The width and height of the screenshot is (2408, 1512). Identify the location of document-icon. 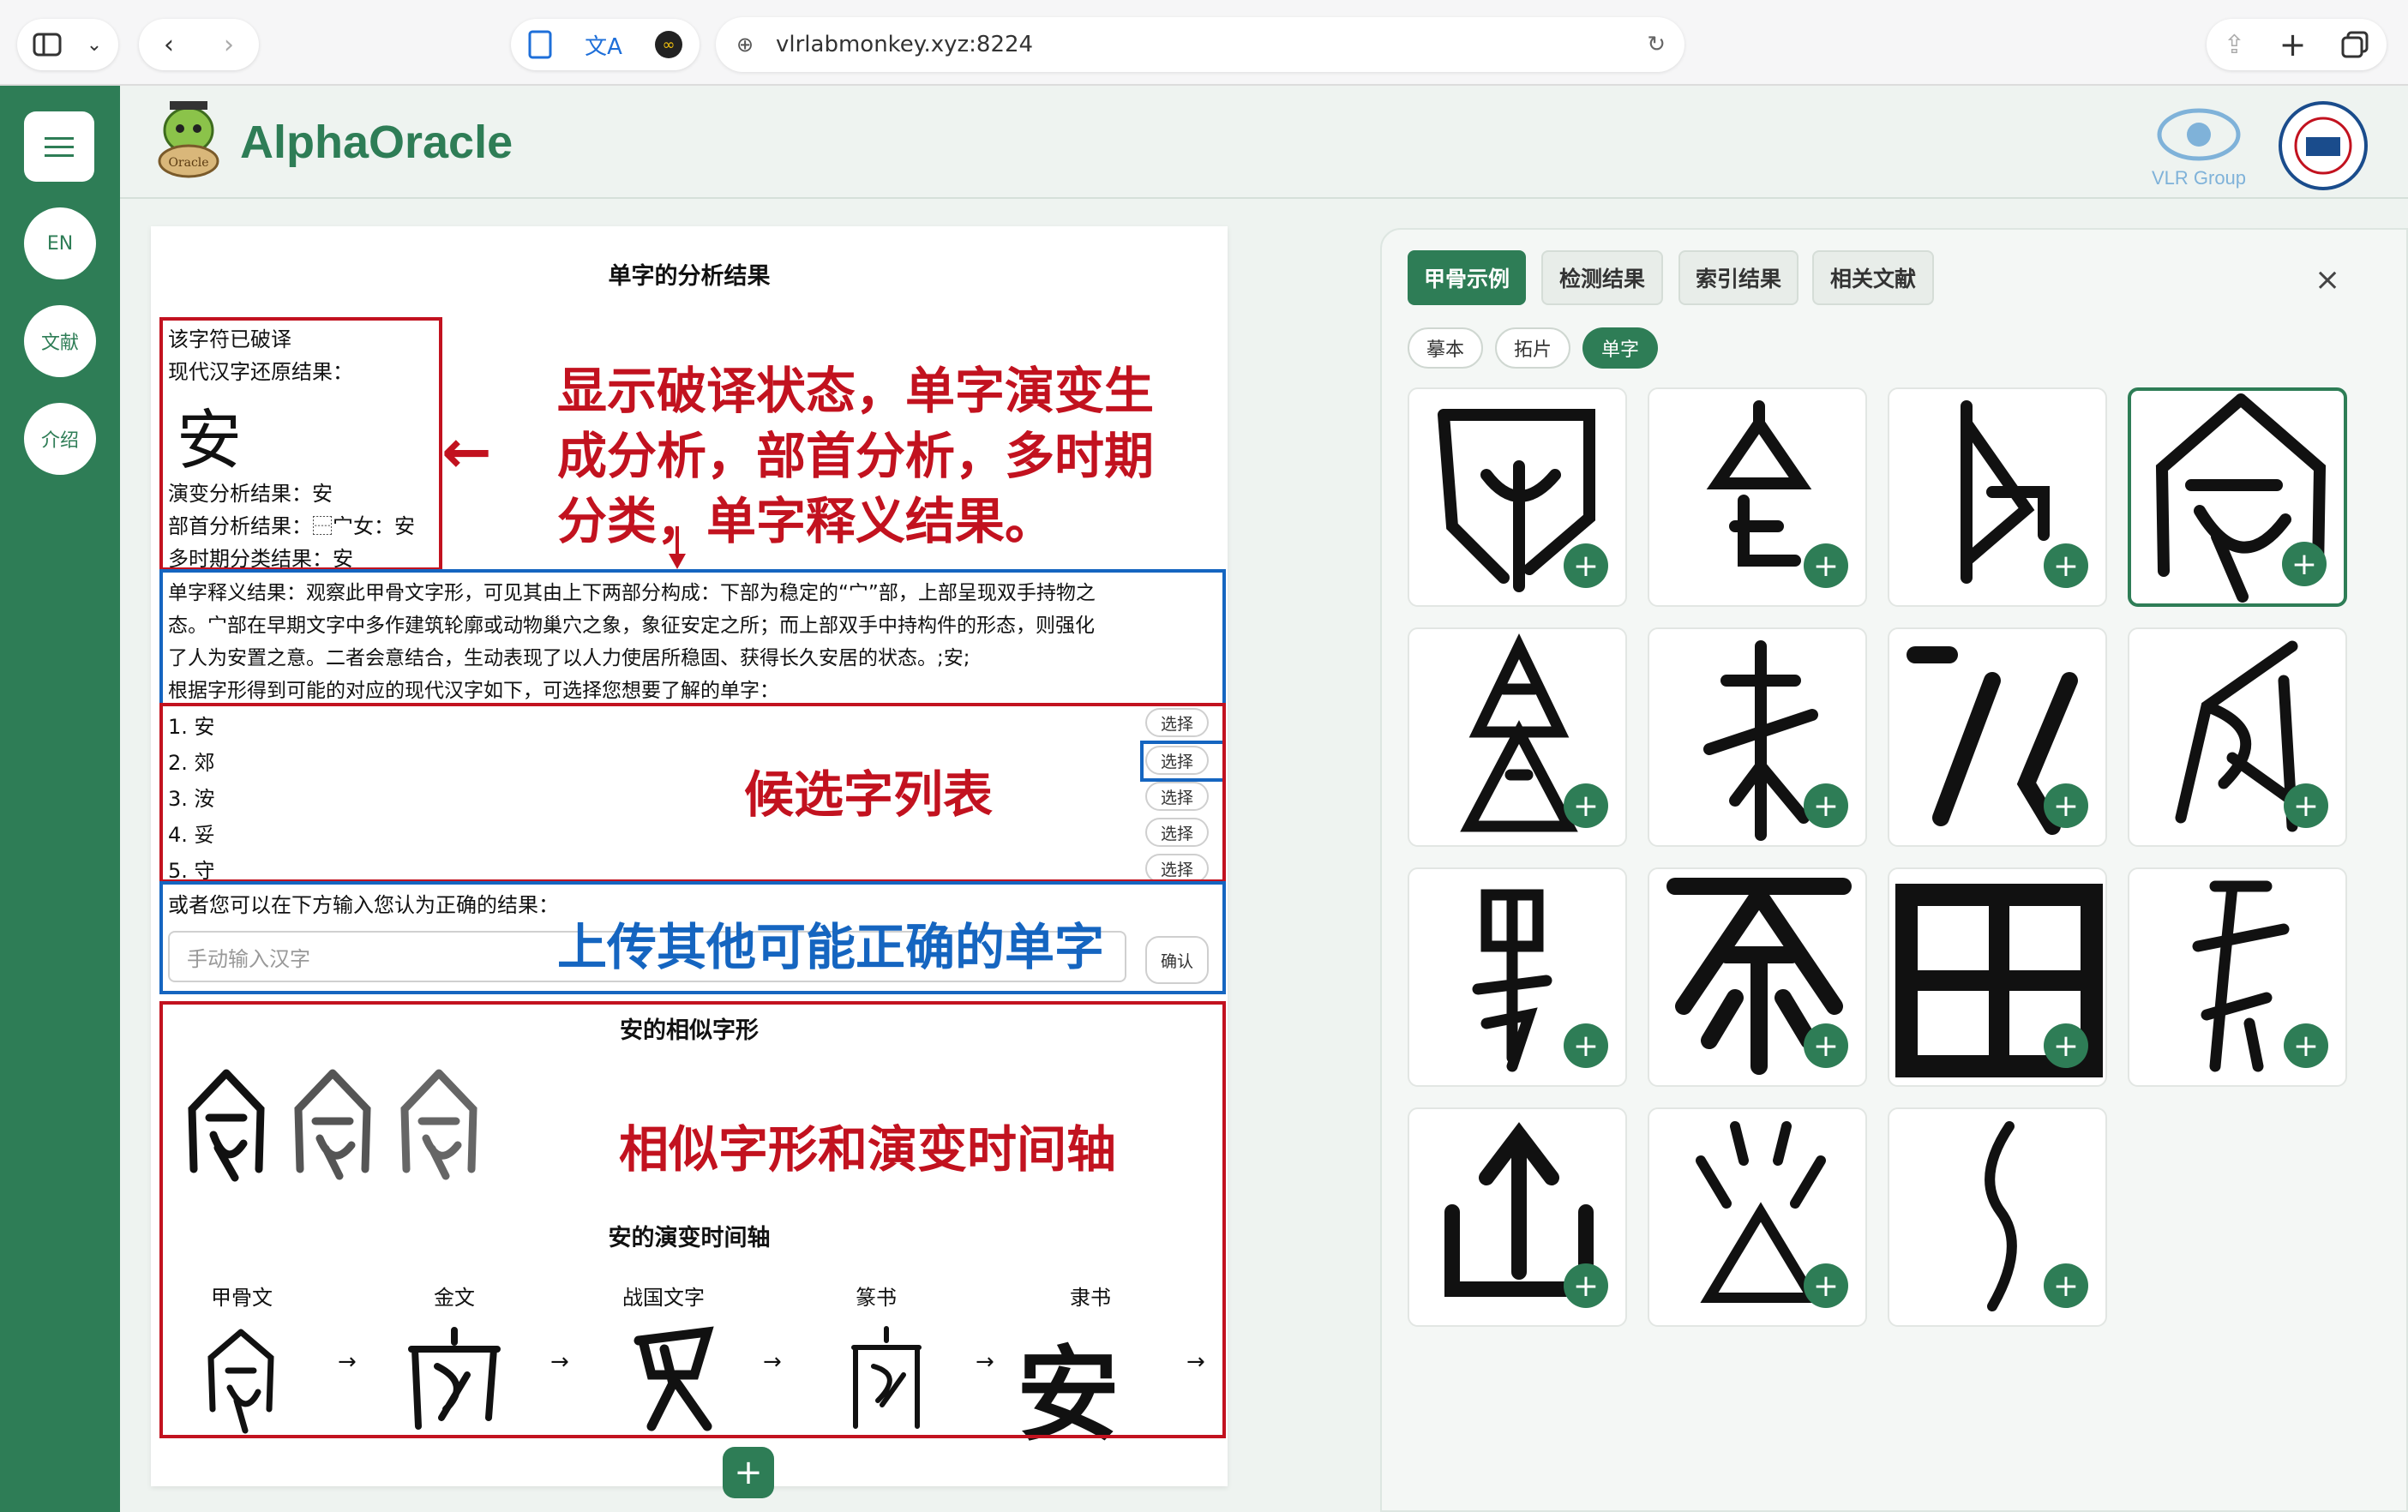
(540, 44).